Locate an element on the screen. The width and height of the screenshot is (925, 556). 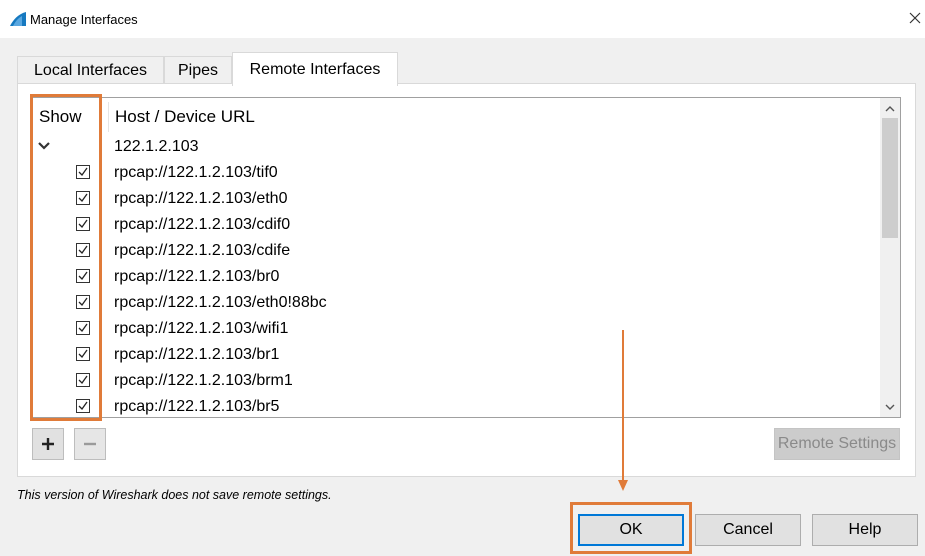
wireshark-fin-icon is located at coordinates (18, 19).